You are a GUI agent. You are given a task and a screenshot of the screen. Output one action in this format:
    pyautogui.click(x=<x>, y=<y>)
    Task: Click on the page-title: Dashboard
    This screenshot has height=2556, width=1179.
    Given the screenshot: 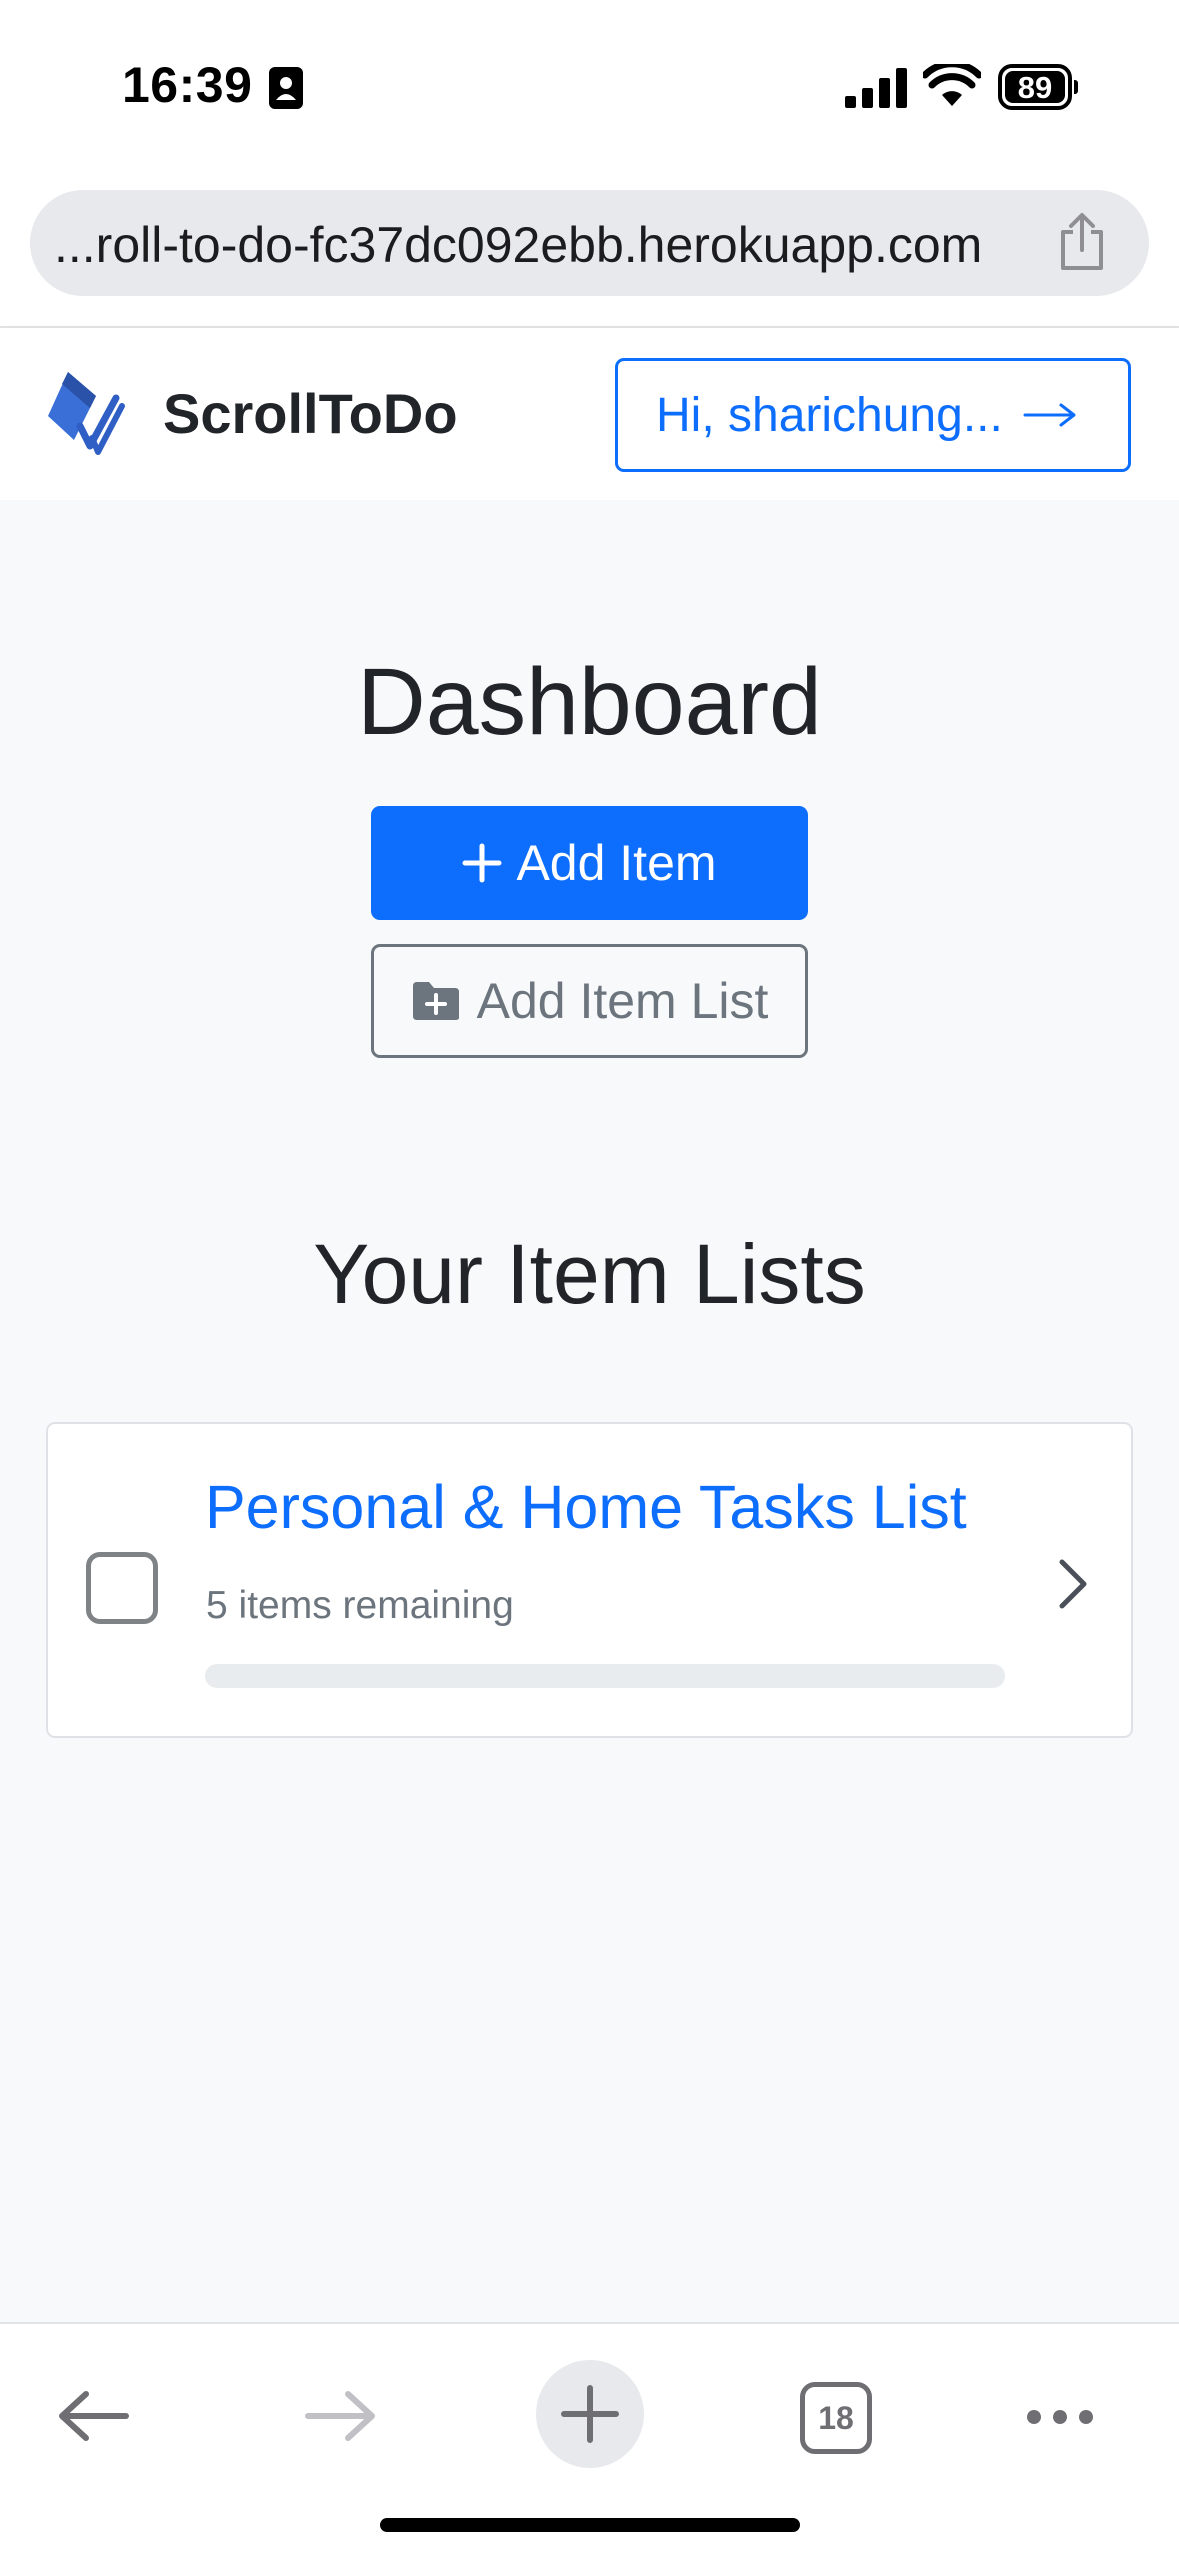 What is the action you would take?
    pyautogui.click(x=589, y=702)
    